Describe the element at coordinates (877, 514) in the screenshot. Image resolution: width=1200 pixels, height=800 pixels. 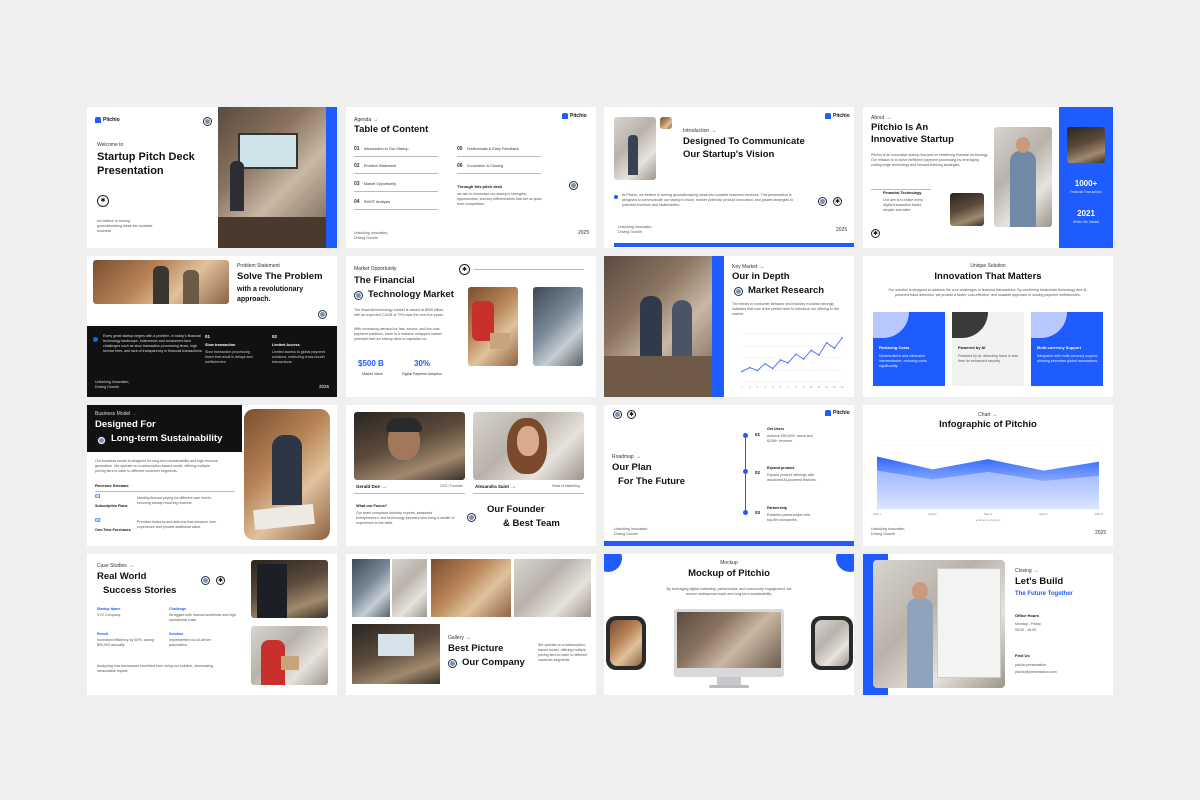
I see `x-tick-label: Data 1` at that location.